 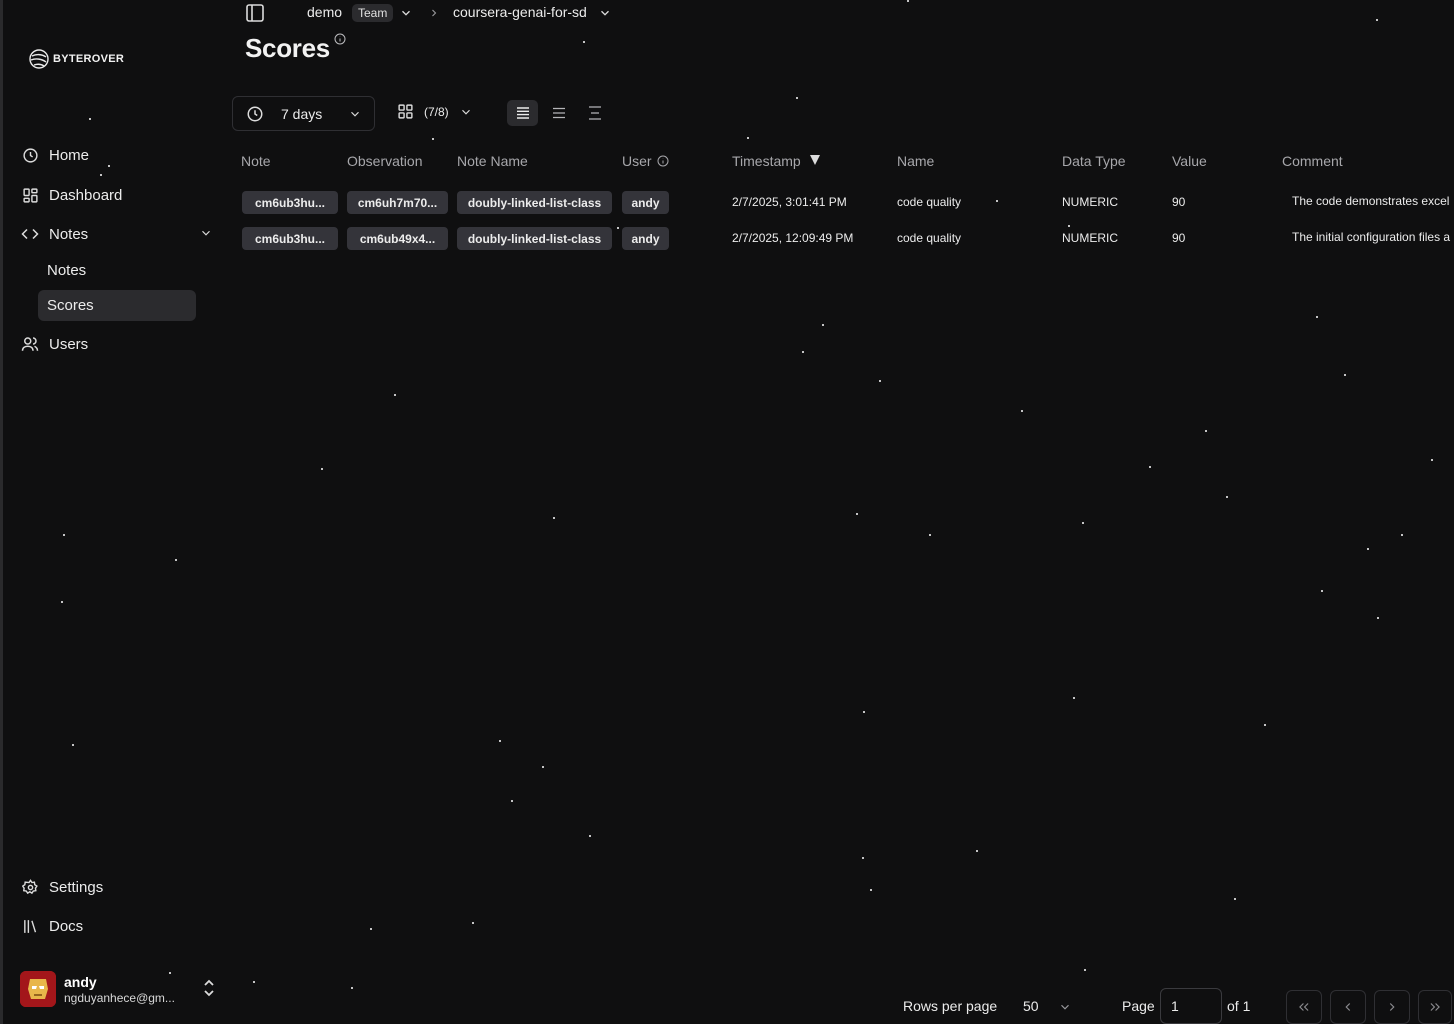 I want to click on chevrons-up-down-icon, so click(x=209, y=988).